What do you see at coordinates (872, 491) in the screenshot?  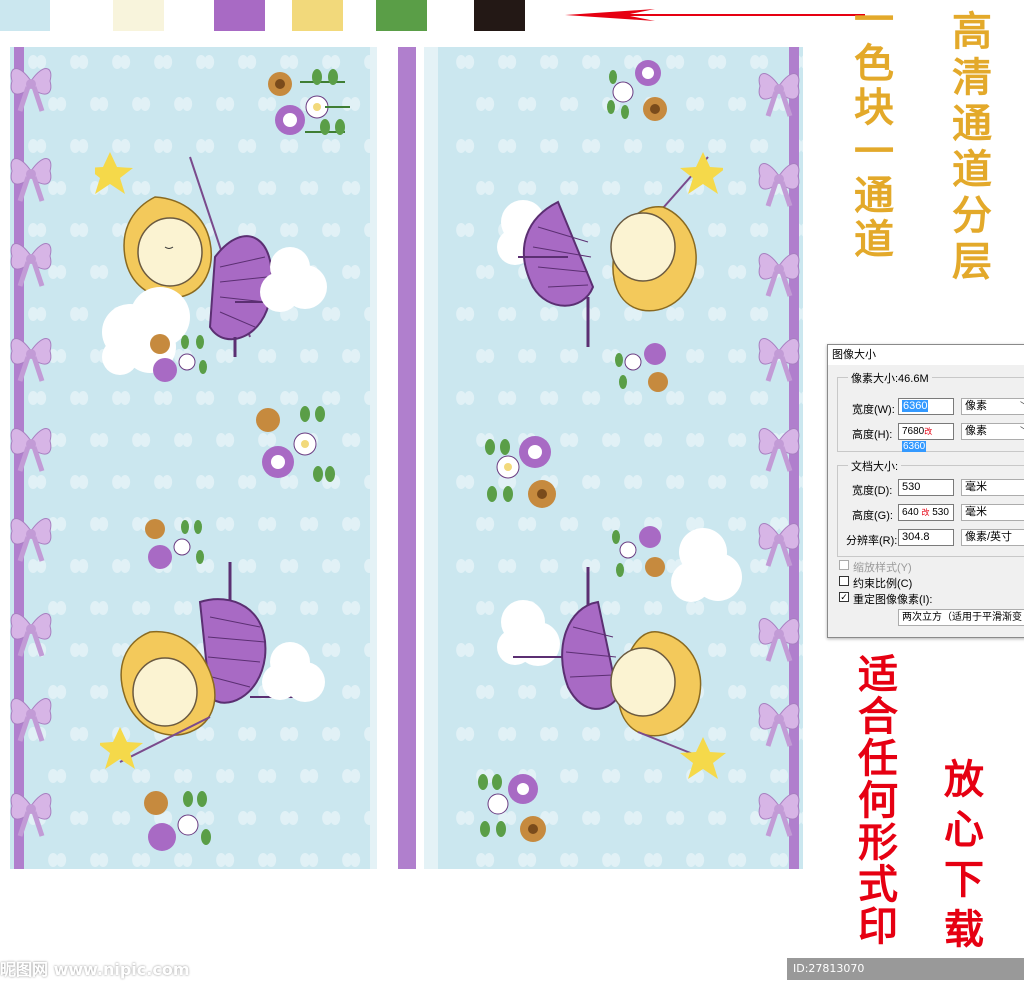 I see `doc-width-label: 宽度(D):` at bounding box center [872, 491].